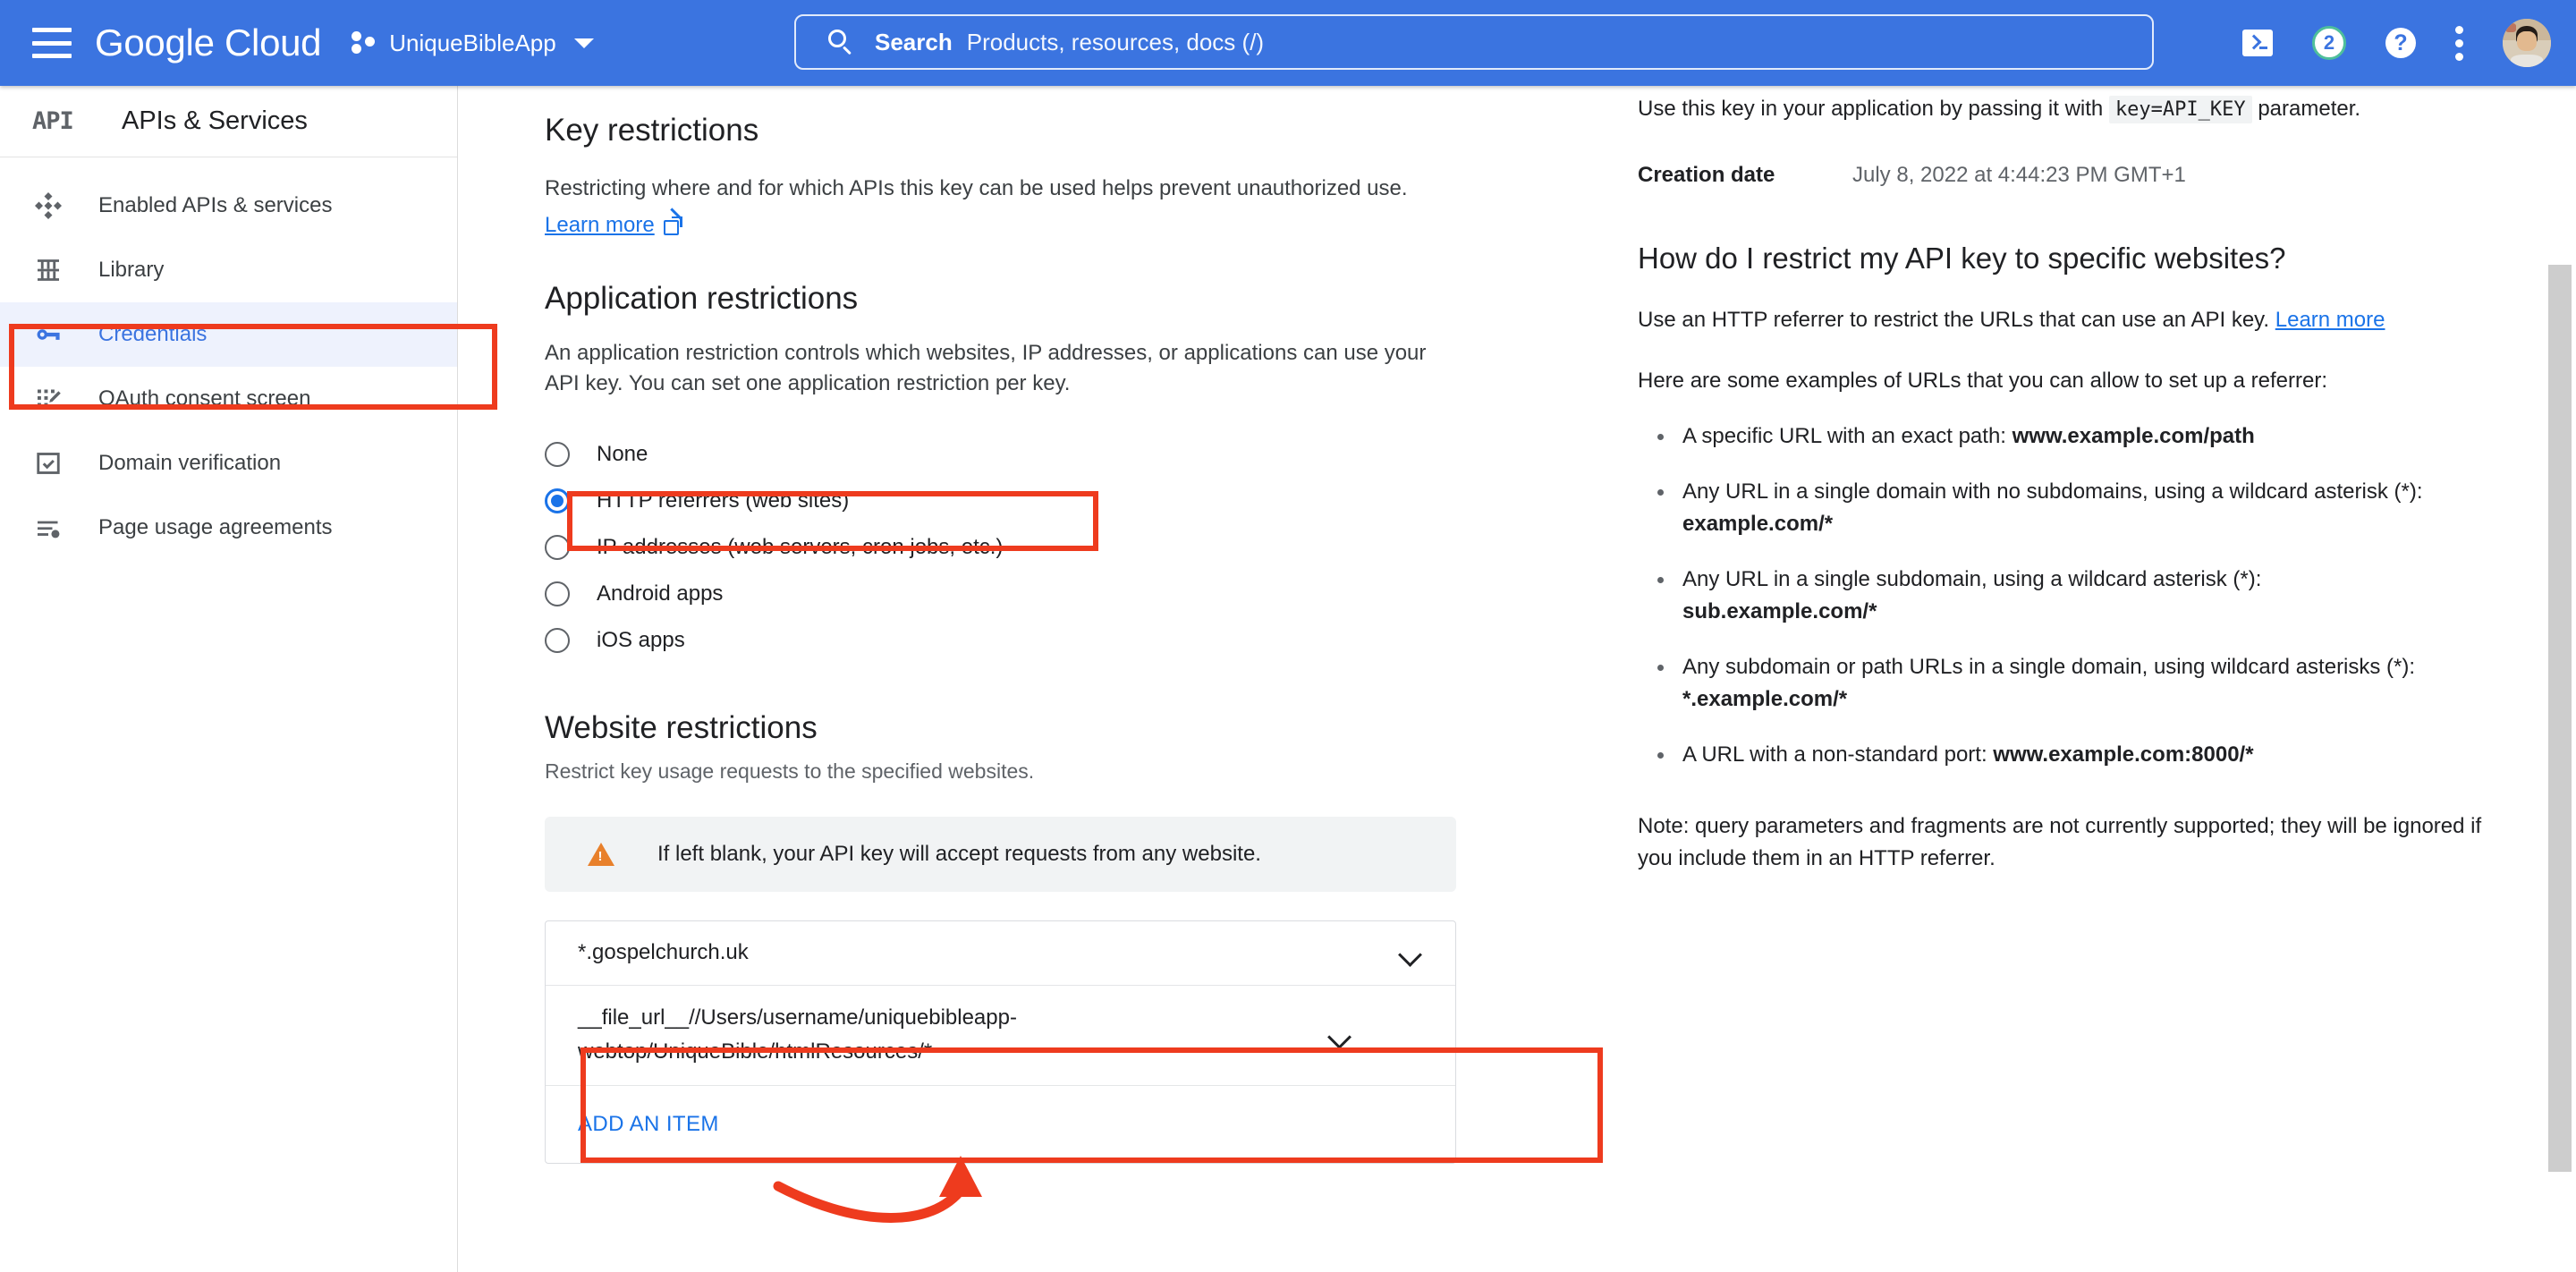 Image resolution: width=2576 pixels, height=1272 pixels. I want to click on avatar, so click(2527, 43).